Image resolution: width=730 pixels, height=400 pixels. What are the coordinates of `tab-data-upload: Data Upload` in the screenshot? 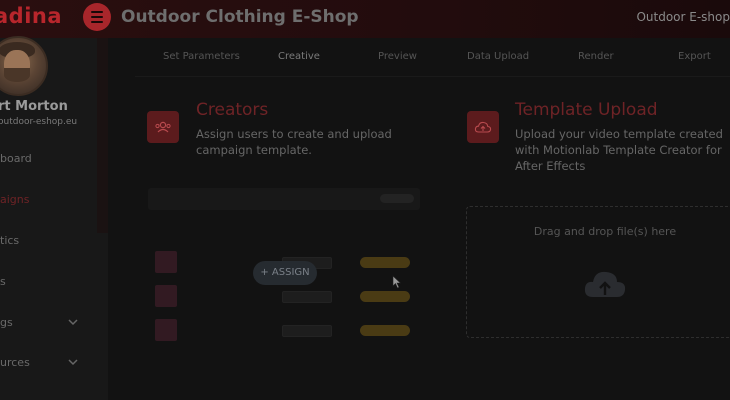 It's located at (498, 56).